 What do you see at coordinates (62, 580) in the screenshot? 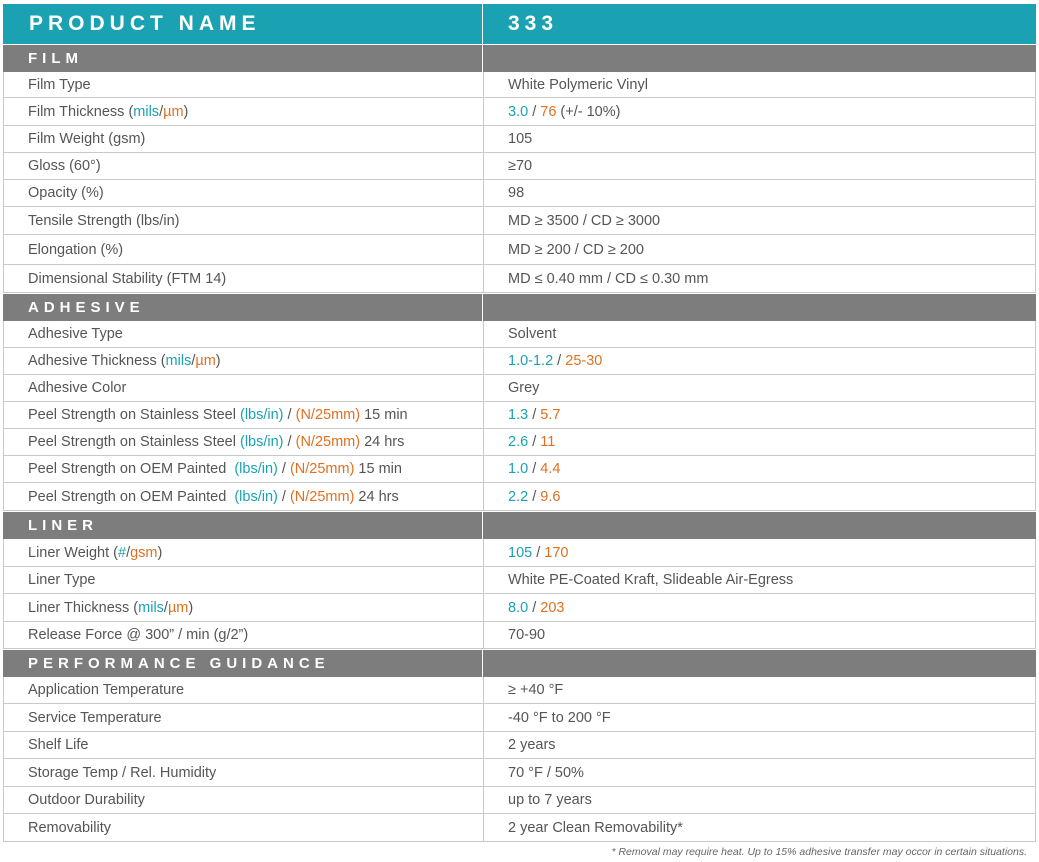
I see `spec-label: Liner Type` at bounding box center [62, 580].